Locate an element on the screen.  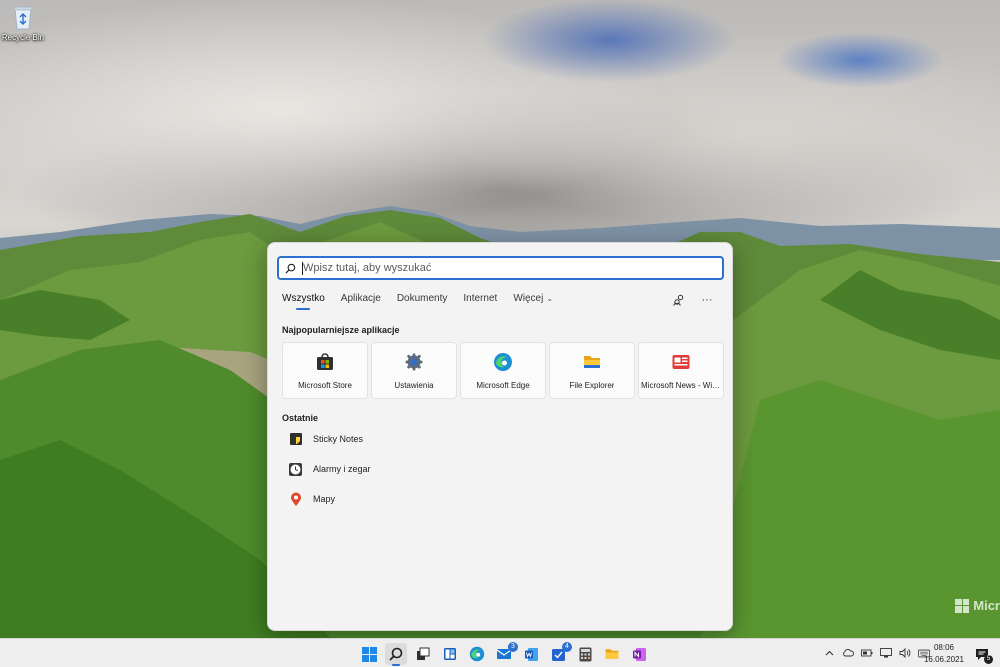
taskbar-onenote-button is located at coordinates (639, 654).